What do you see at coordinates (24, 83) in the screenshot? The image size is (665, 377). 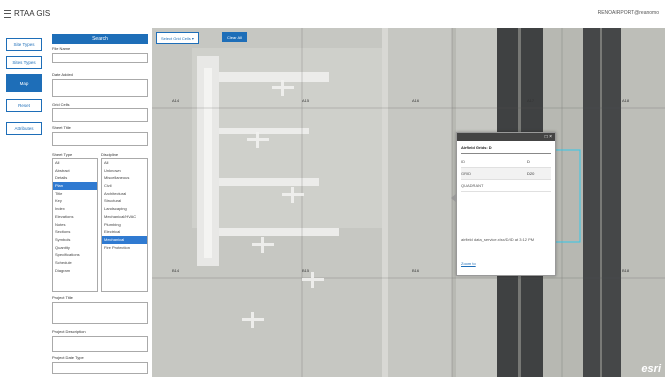 I see `nav-map: Map` at bounding box center [24, 83].